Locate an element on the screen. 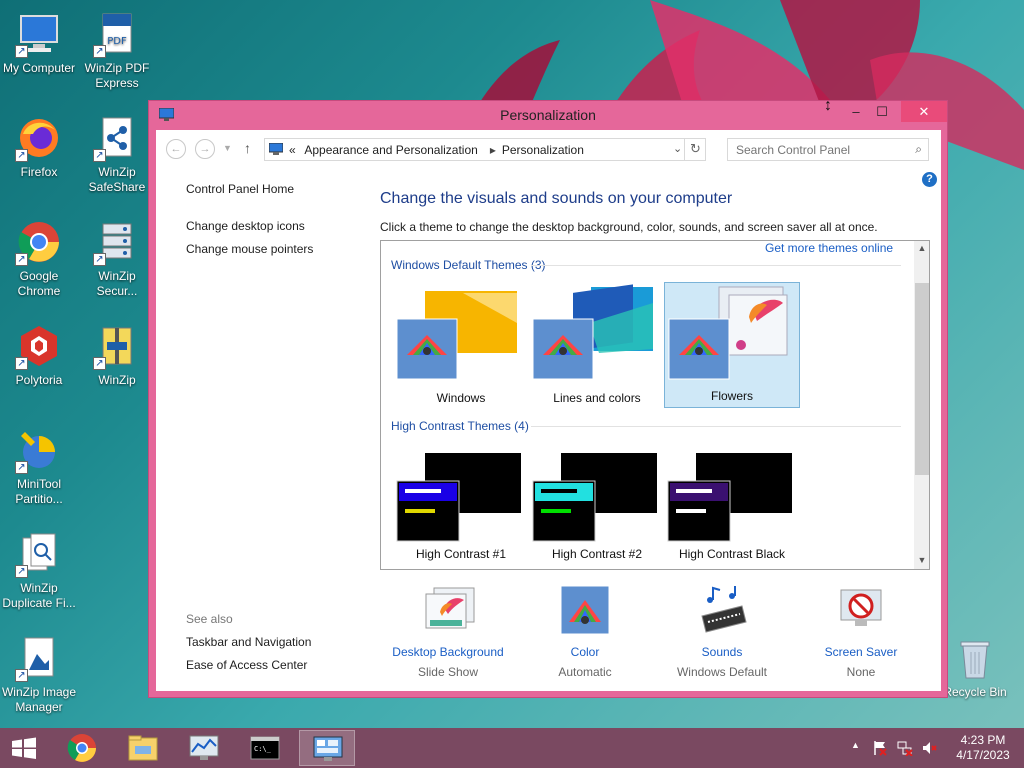  color-setting: Color Automatic is located at coordinates (585, 632).